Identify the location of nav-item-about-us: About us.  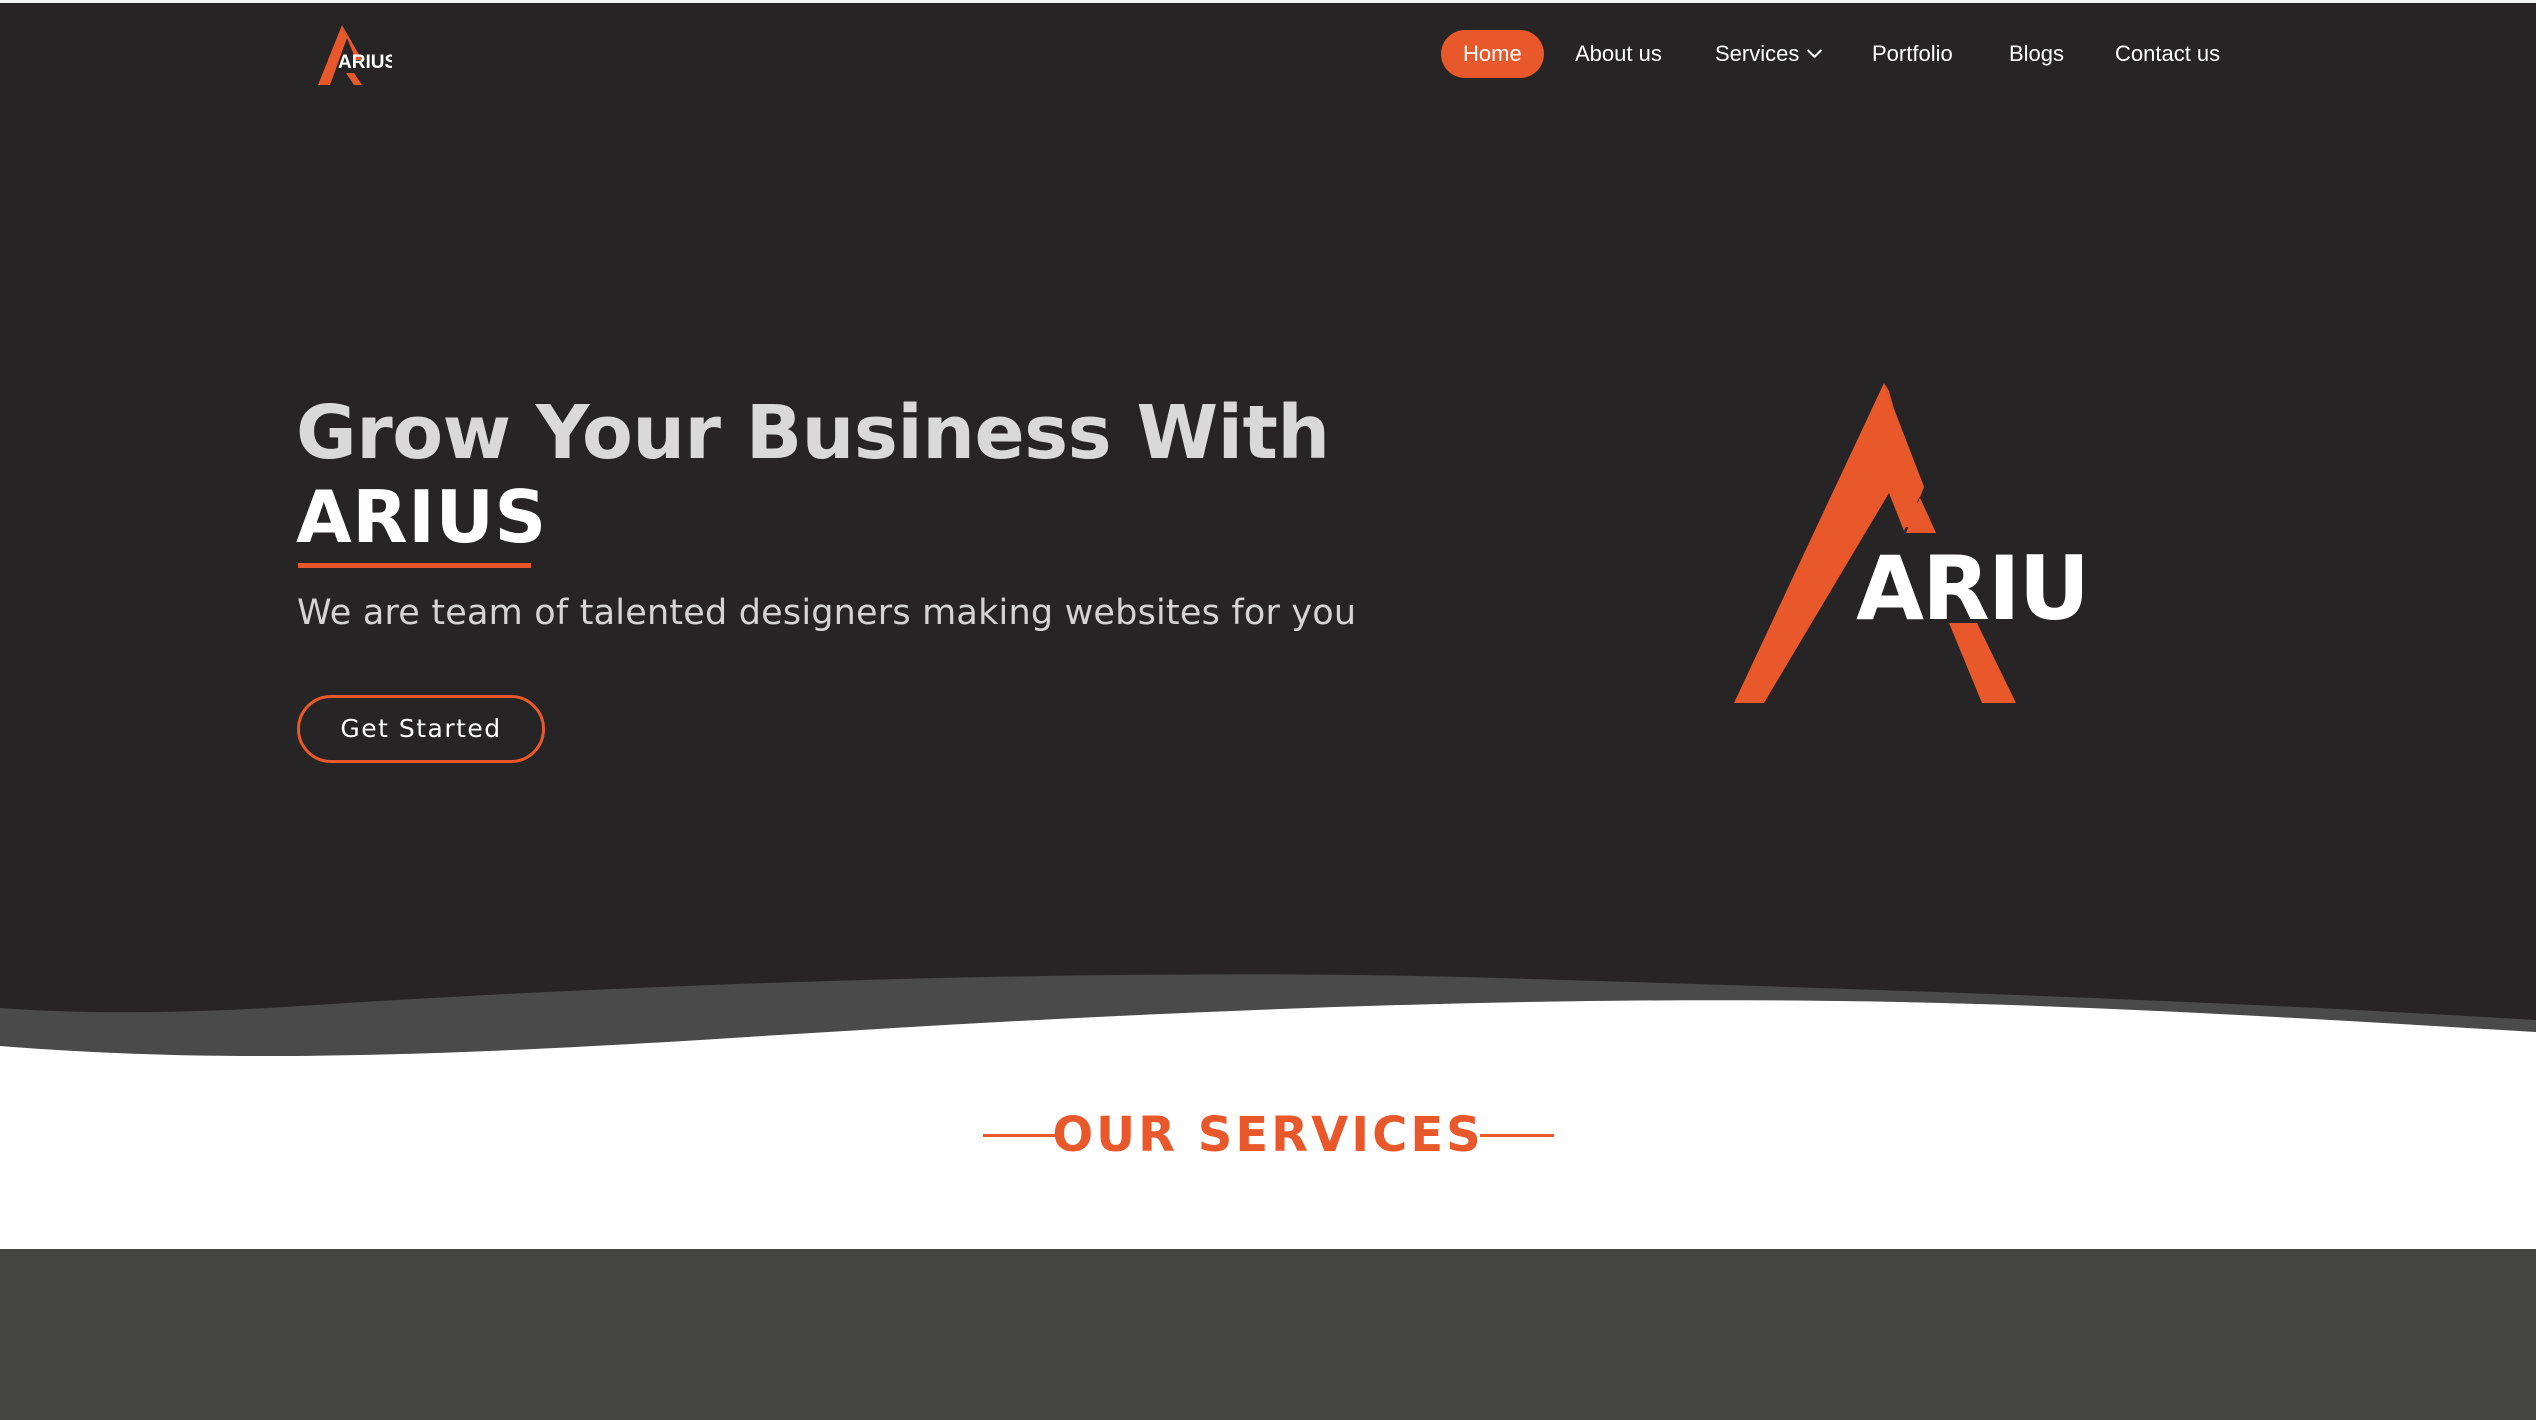
(1618, 54).